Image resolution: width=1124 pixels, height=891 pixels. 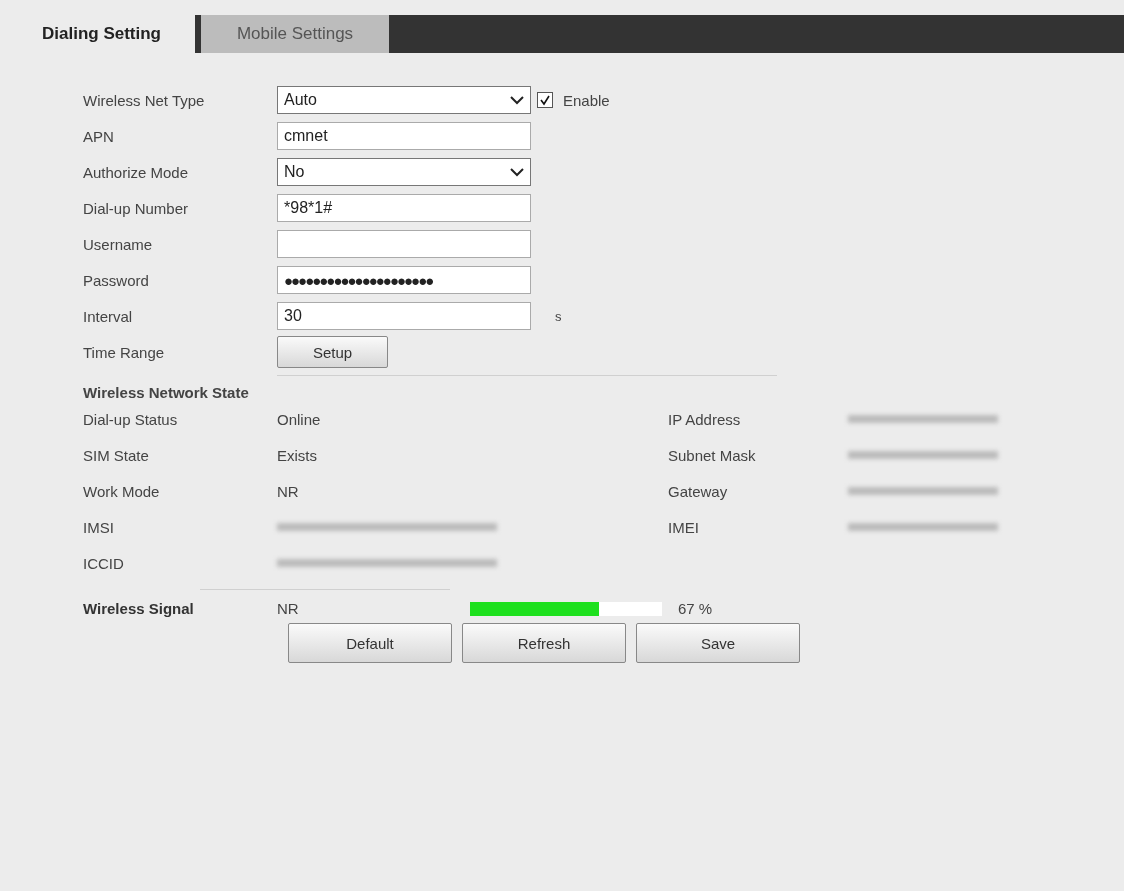 What do you see at coordinates (404, 316) in the screenshot?
I see `input-field: 30` at bounding box center [404, 316].